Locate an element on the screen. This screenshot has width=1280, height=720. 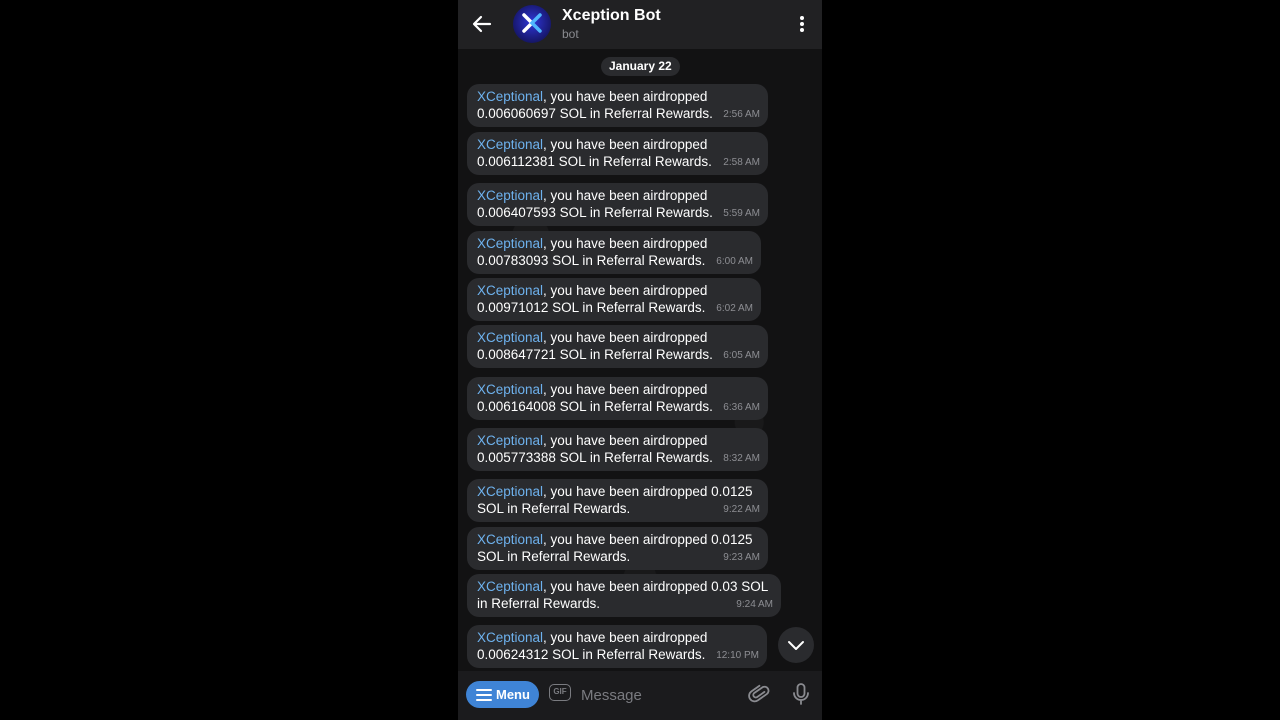
bot-avatar is located at coordinates (532, 24).